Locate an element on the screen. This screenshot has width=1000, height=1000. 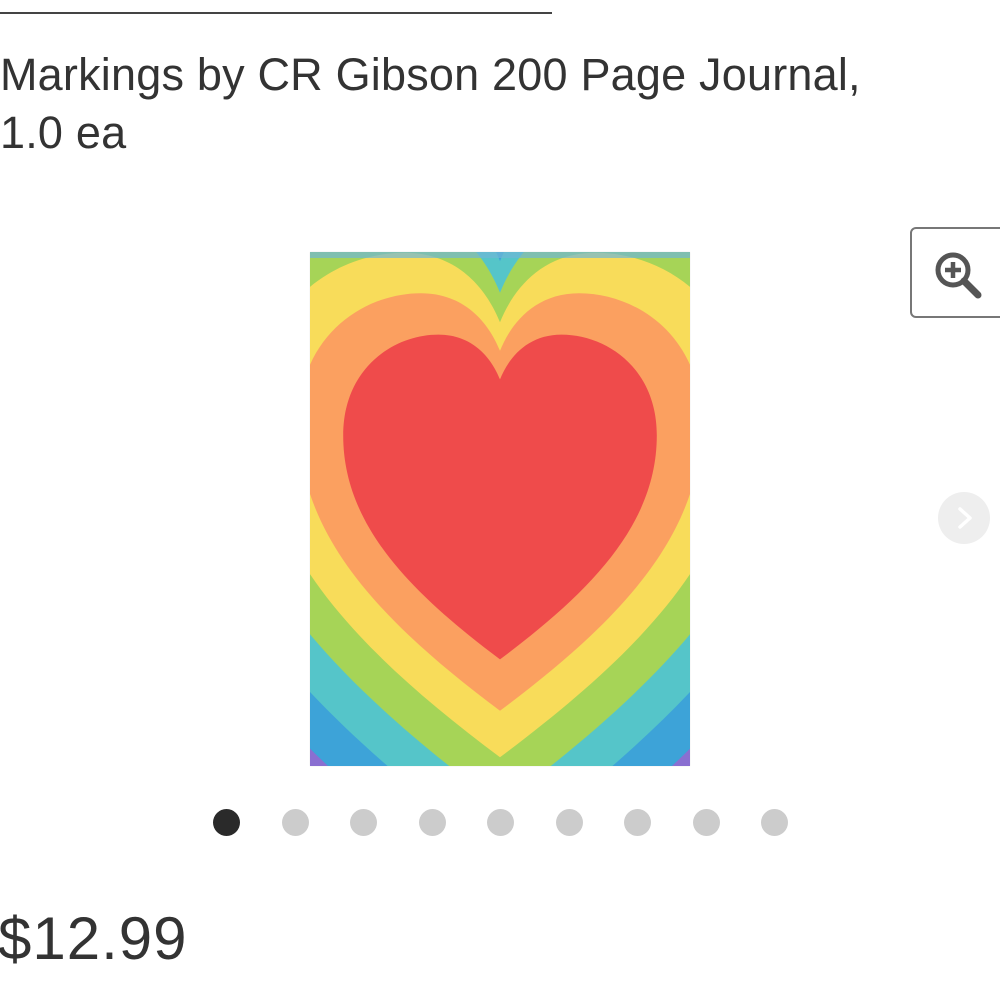
carousel-pagination is located at coordinates (500, 822).